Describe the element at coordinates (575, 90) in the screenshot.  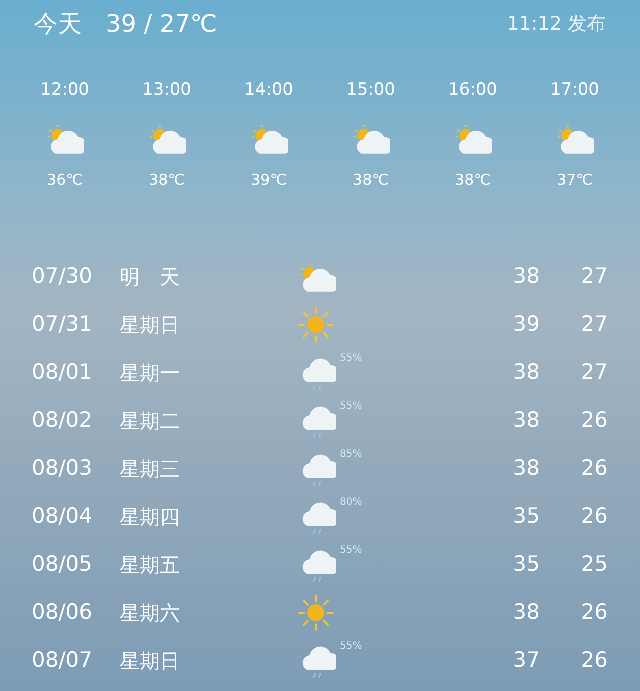
I see `hour-time: 17:00` at that location.